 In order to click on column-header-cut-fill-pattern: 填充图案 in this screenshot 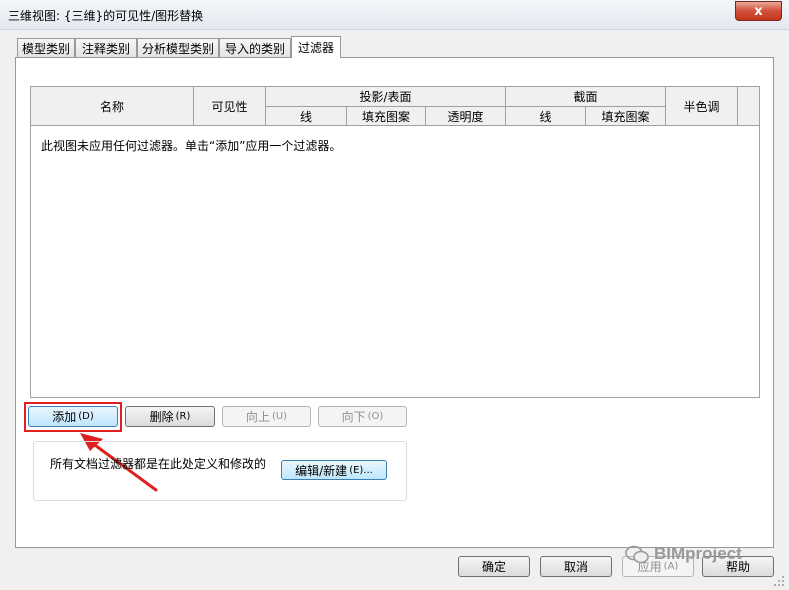, I will do `click(626, 116)`.